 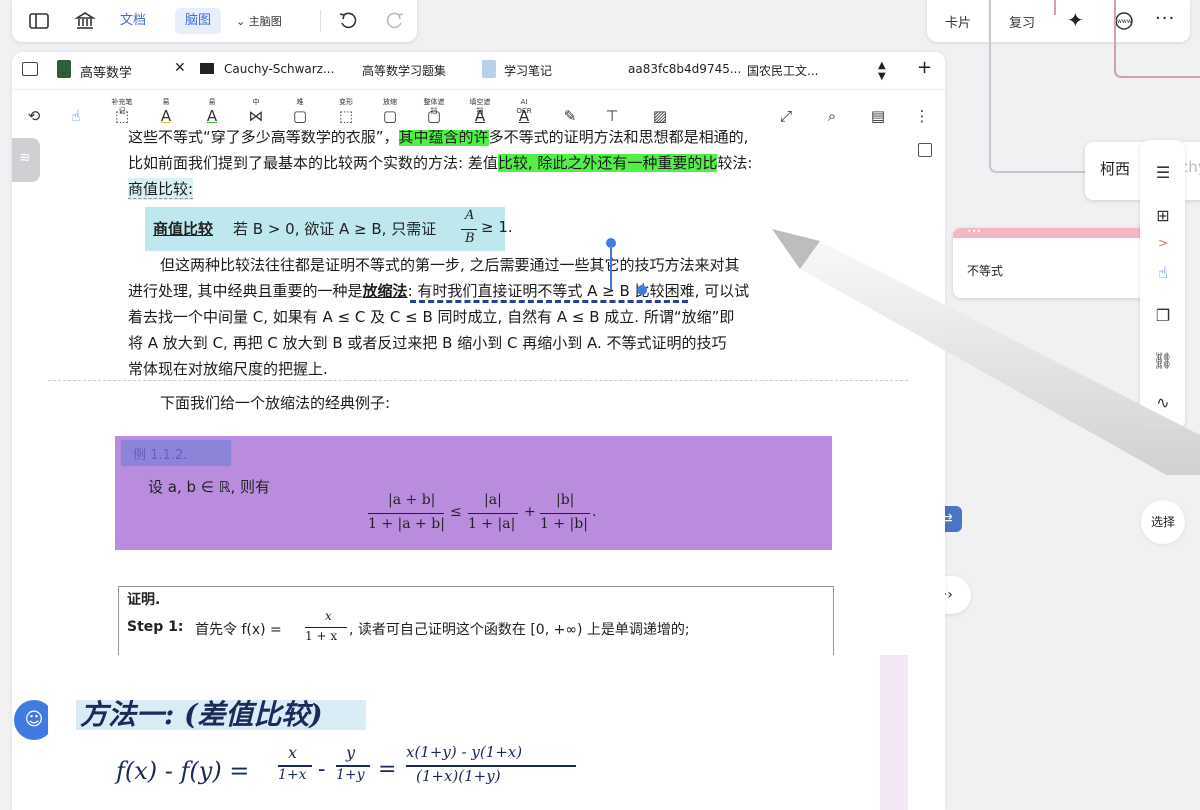 I want to click on terminal-doc-icon, so click(x=207, y=68).